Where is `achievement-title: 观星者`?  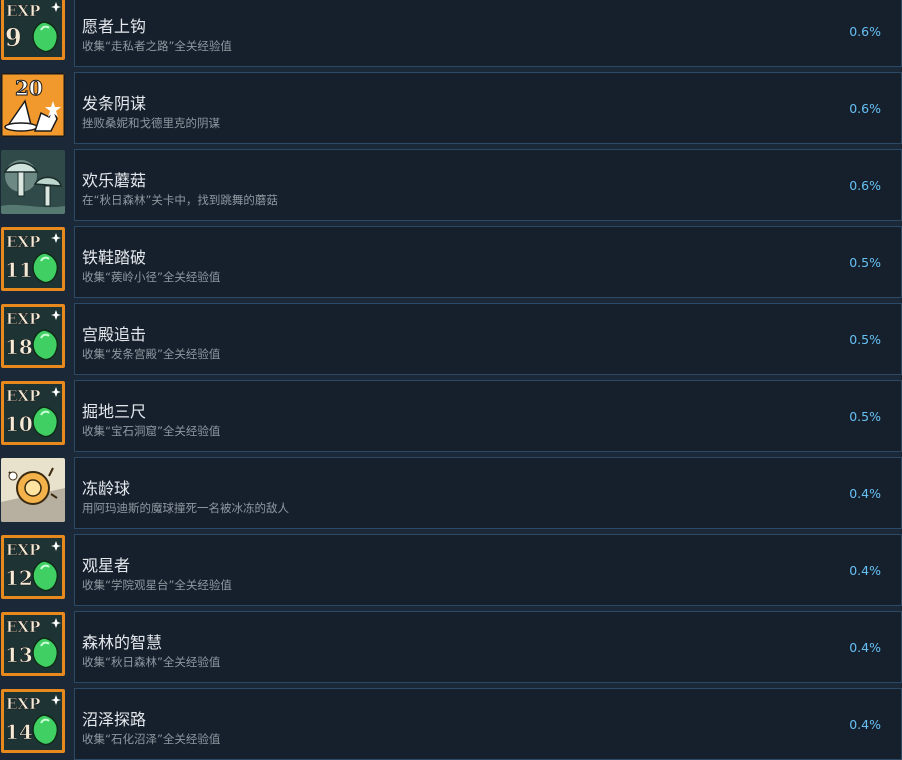
achievement-title: 观星者 is located at coordinates (106, 565).